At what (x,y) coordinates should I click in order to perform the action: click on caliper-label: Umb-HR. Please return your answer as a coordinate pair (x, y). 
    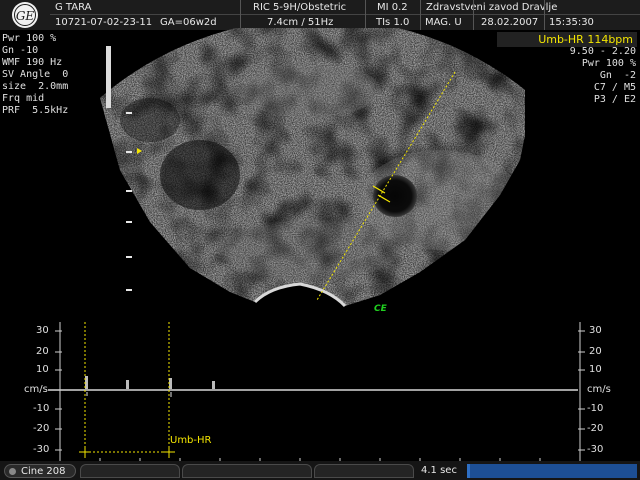
    Looking at the image, I should click on (191, 440).